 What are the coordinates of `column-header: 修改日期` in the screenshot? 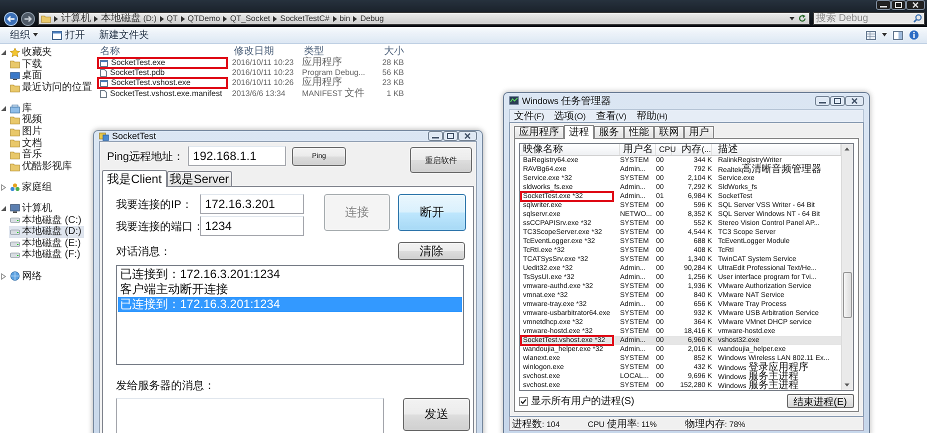 It's located at (267, 52).